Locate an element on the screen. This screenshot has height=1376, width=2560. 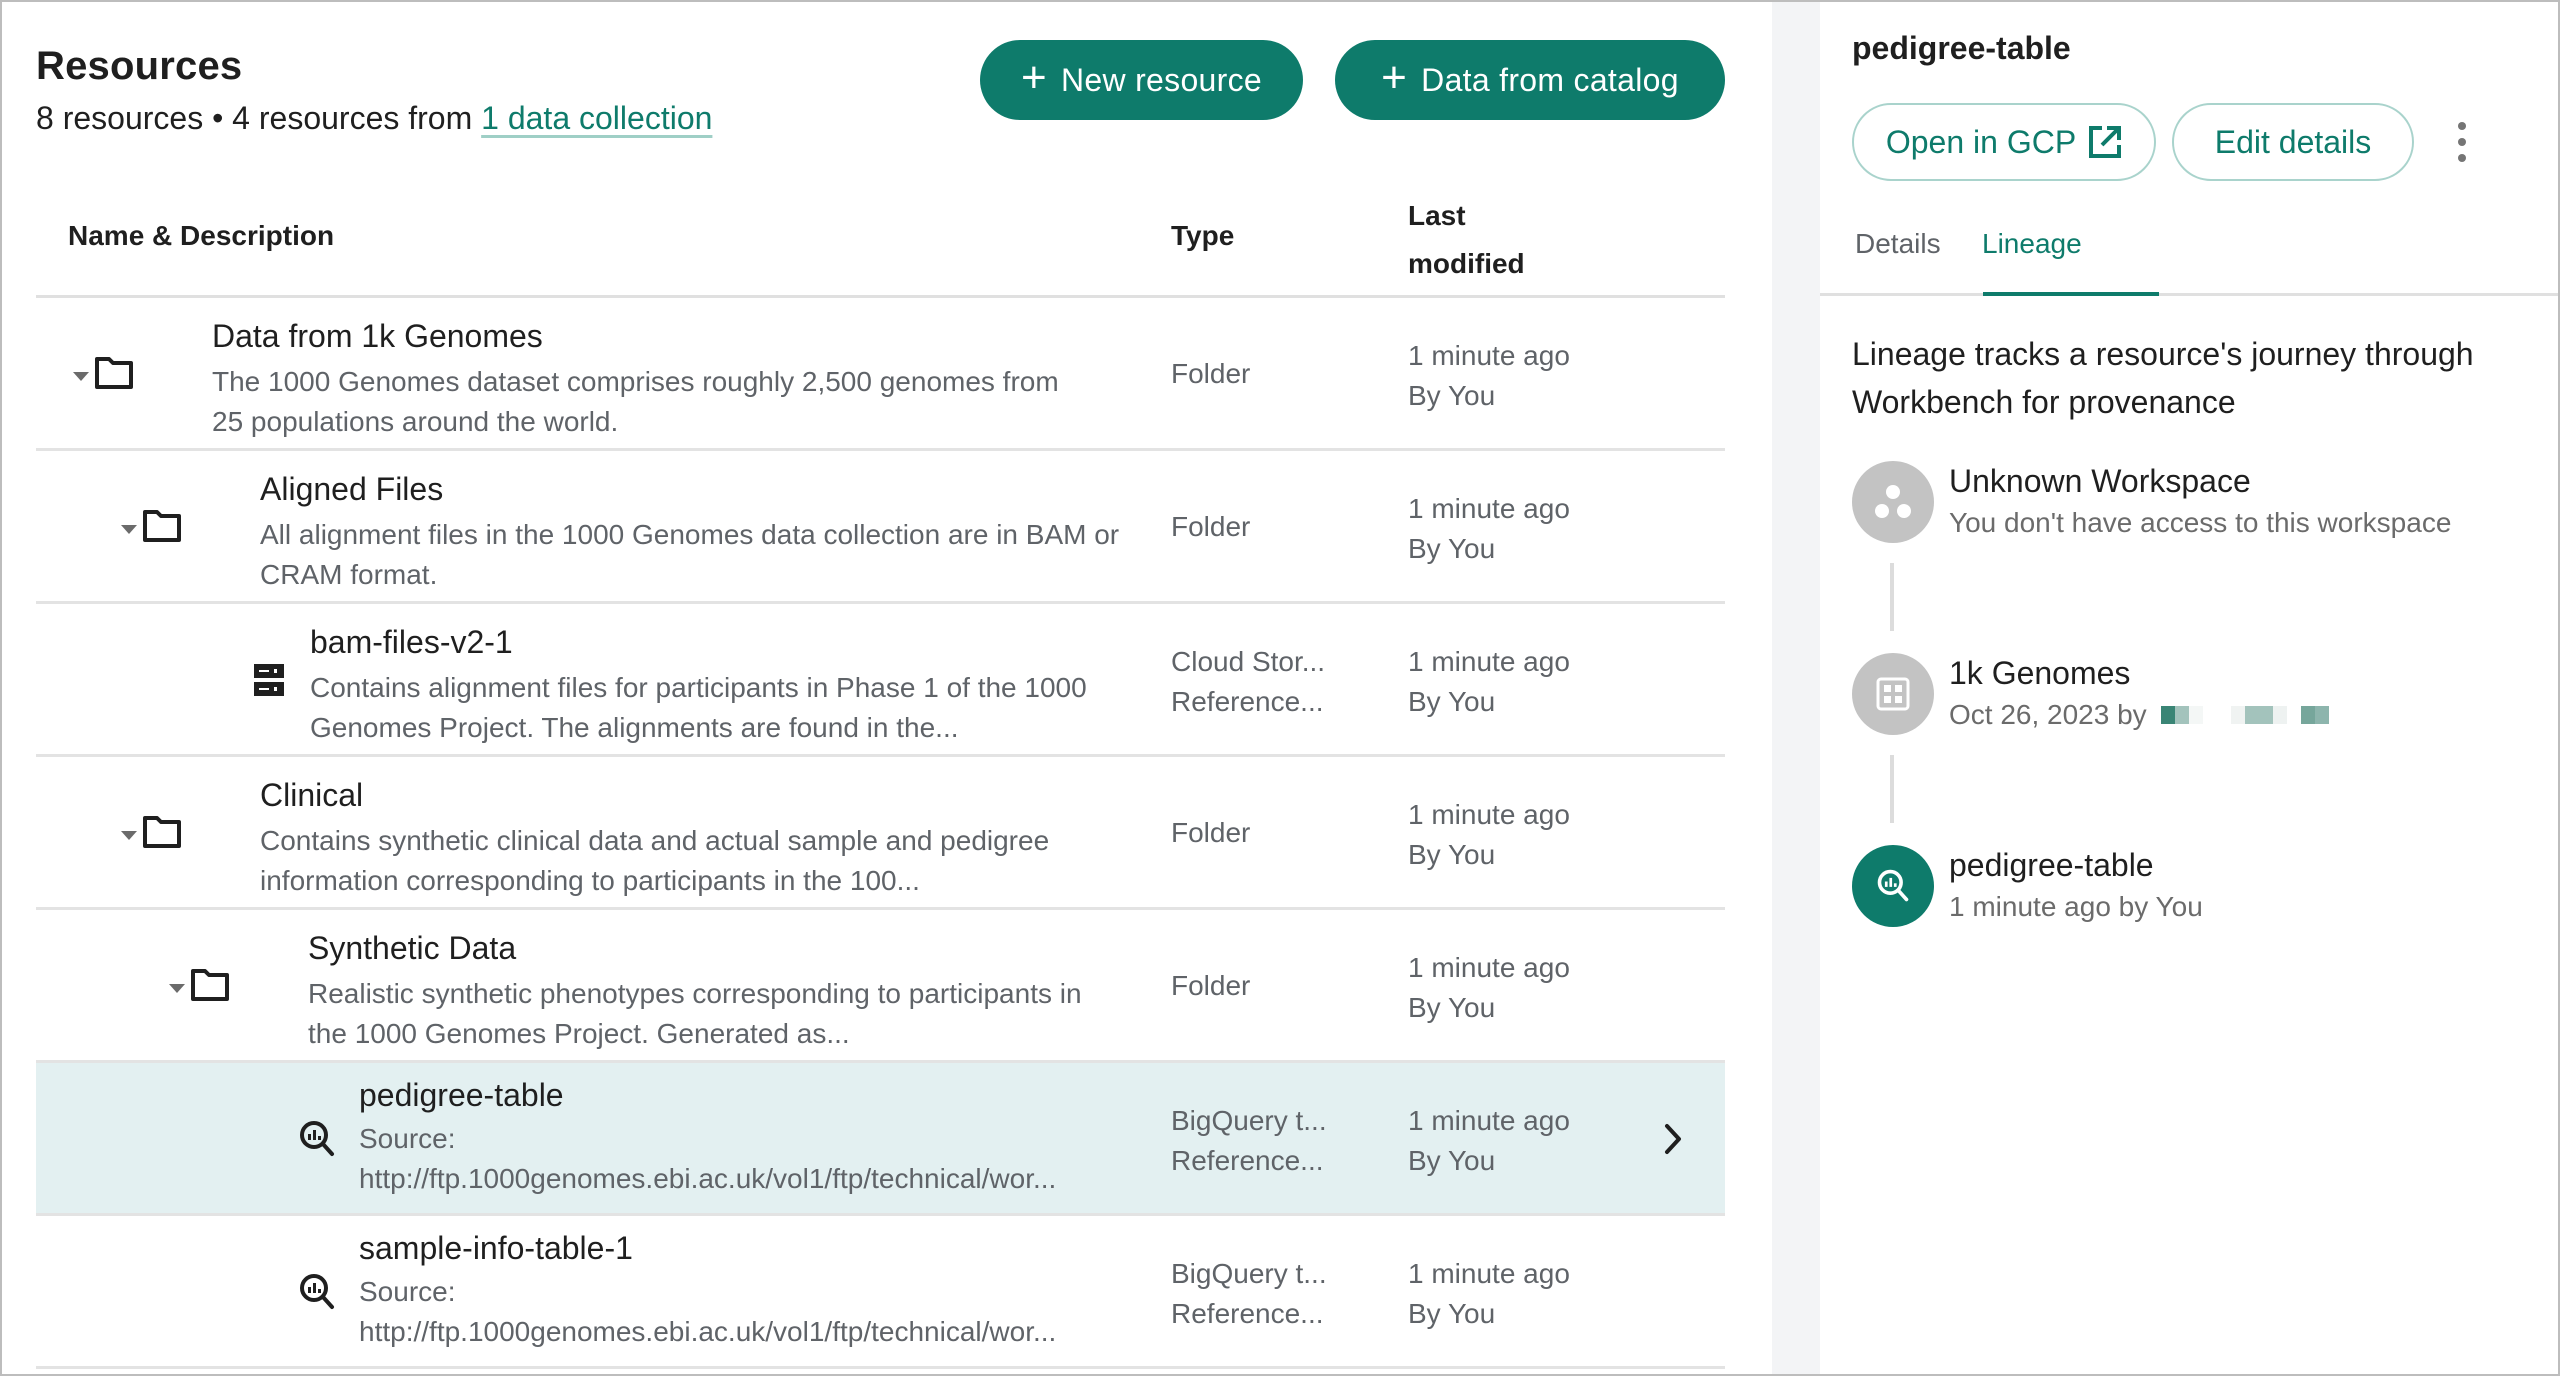
resource-name: Clinical is located at coordinates (312, 795).